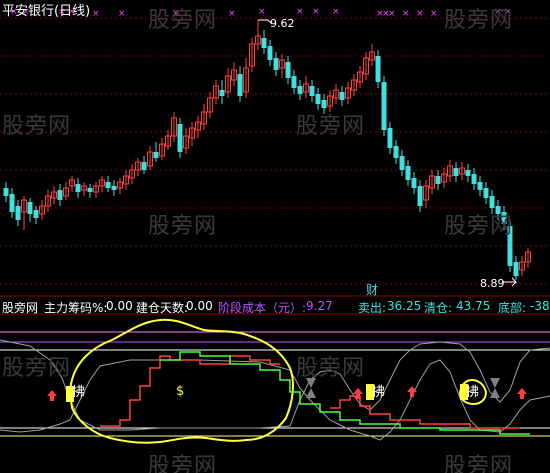 This screenshot has width=550, height=473. What do you see at coordinates (119, 306) in the screenshot?
I see `indicator-chip-value: 0.00` at bounding box center [119, 306].